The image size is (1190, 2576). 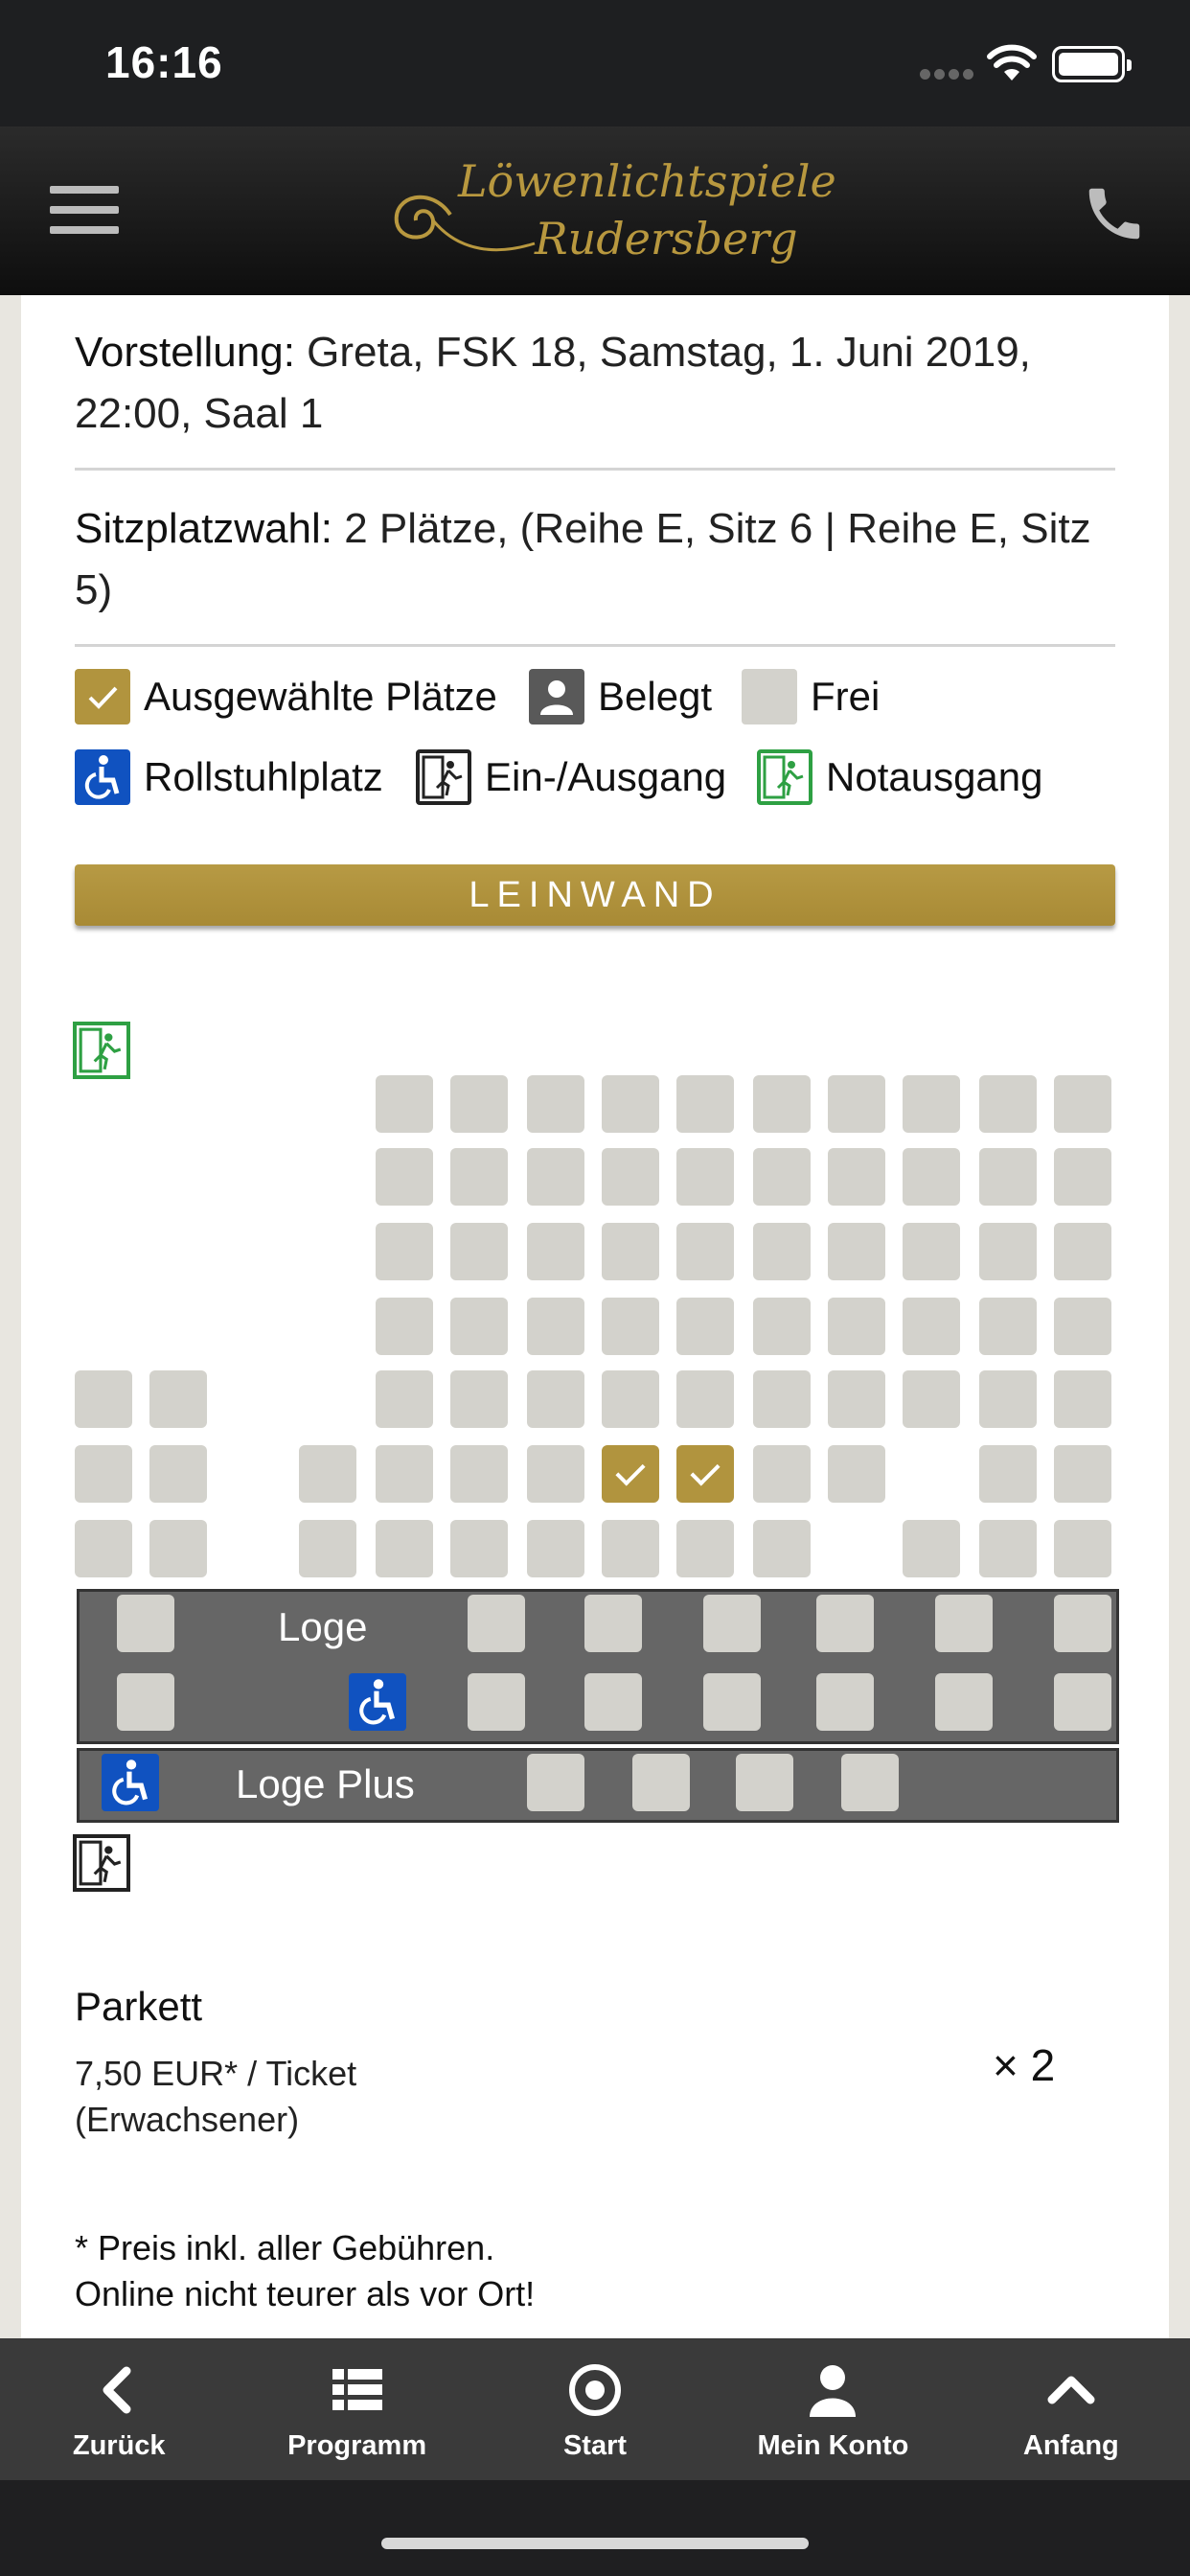 What do you see at coordinates (1024, 2065) in the screenshot?
I see `ticket-quantity: × 2` at bounding box center [1024, 2065].